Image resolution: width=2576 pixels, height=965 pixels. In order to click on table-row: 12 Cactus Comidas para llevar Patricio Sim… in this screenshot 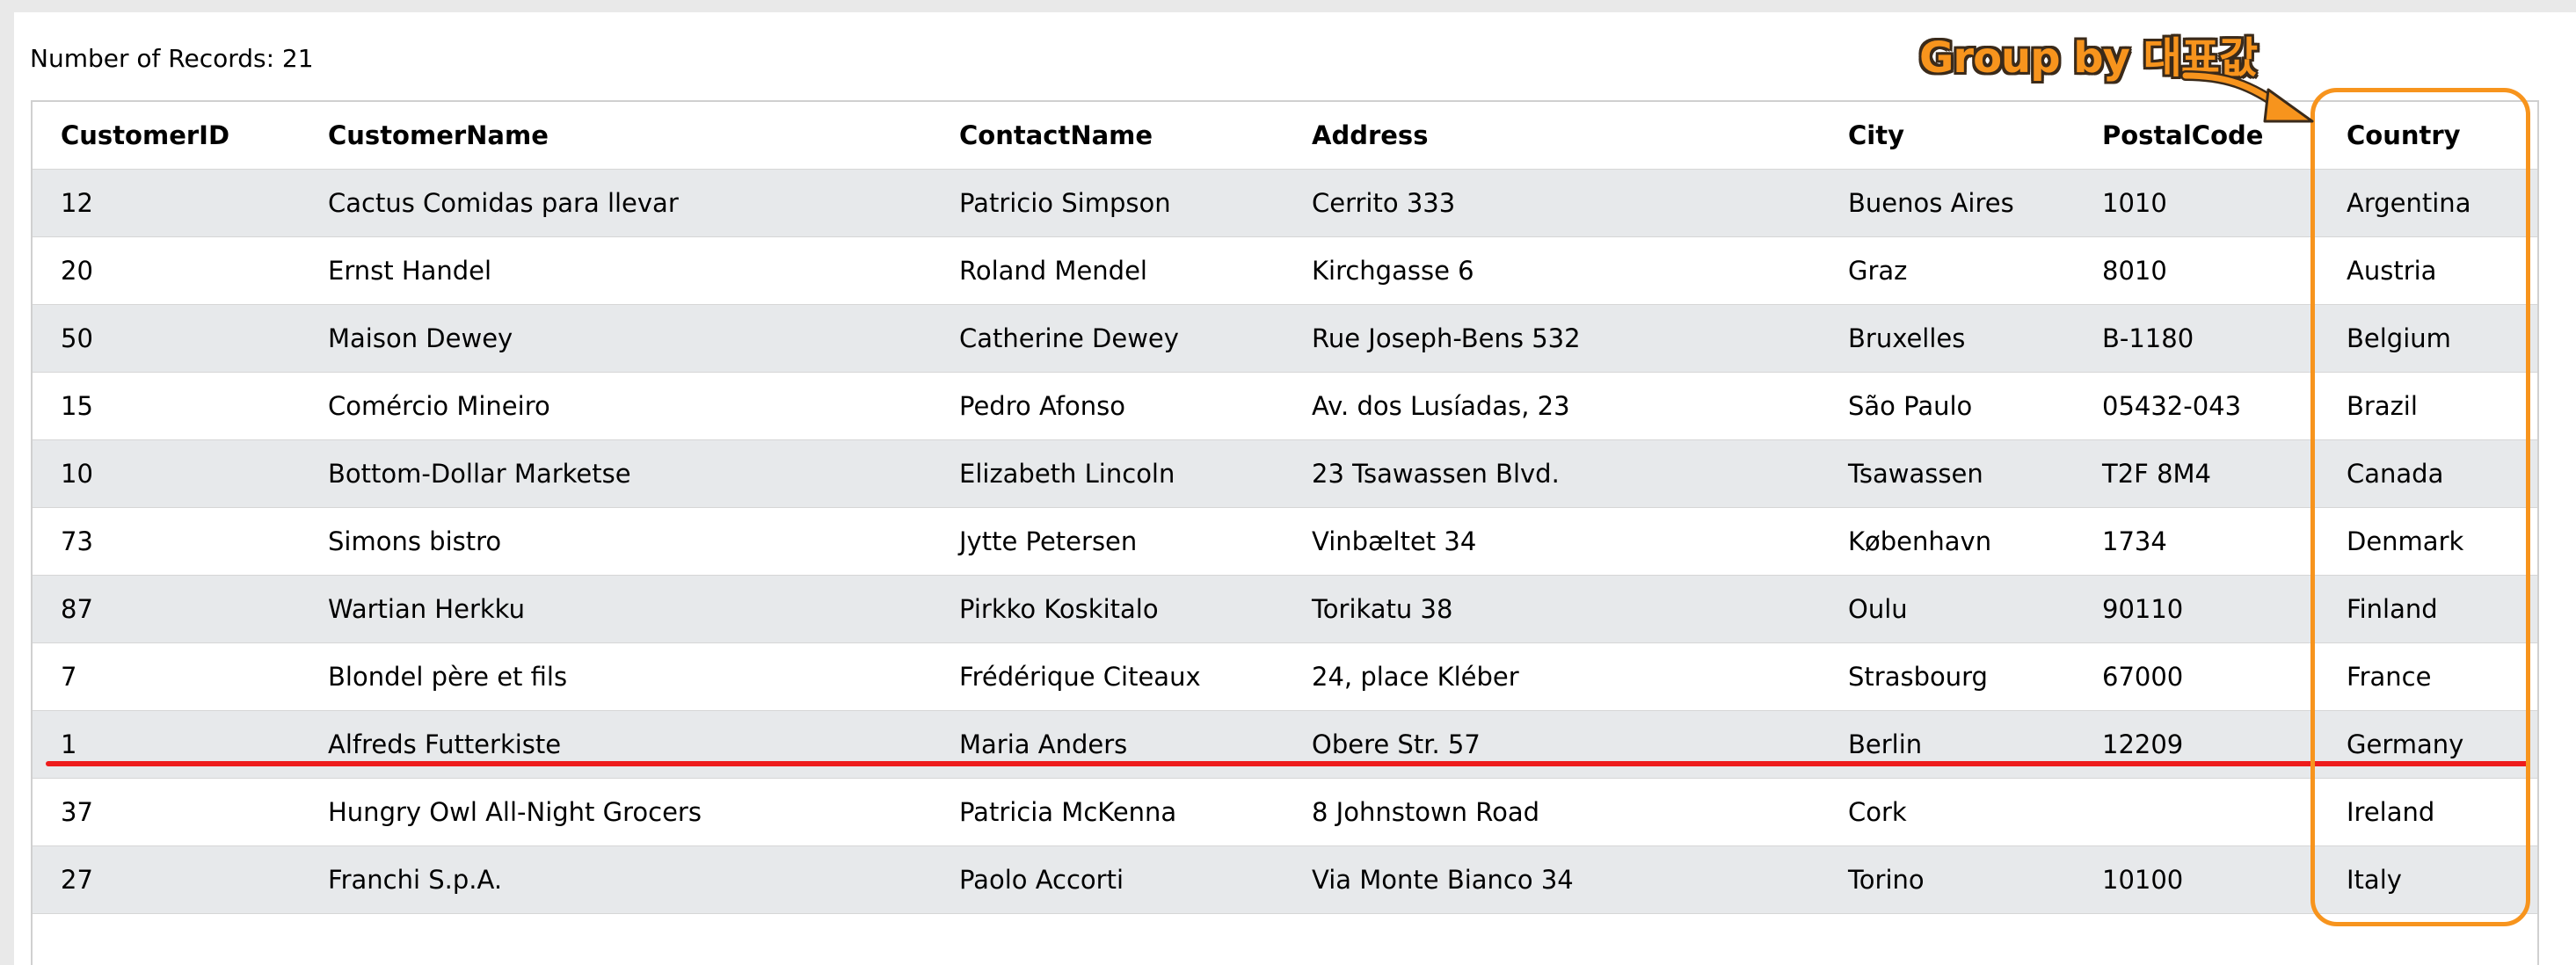, I will do `click(1285, 203)`.